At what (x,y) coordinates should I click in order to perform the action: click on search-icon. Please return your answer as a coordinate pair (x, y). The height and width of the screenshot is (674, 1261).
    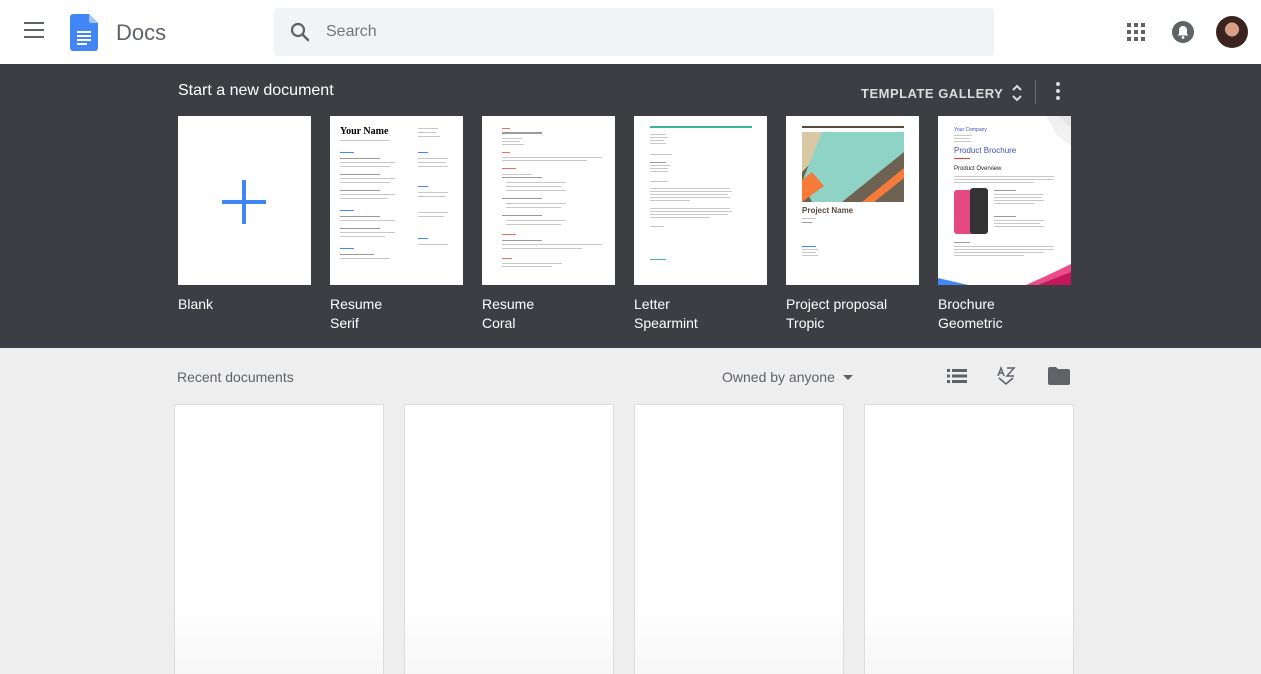
    Looking at the image, I should click on (300, 32).